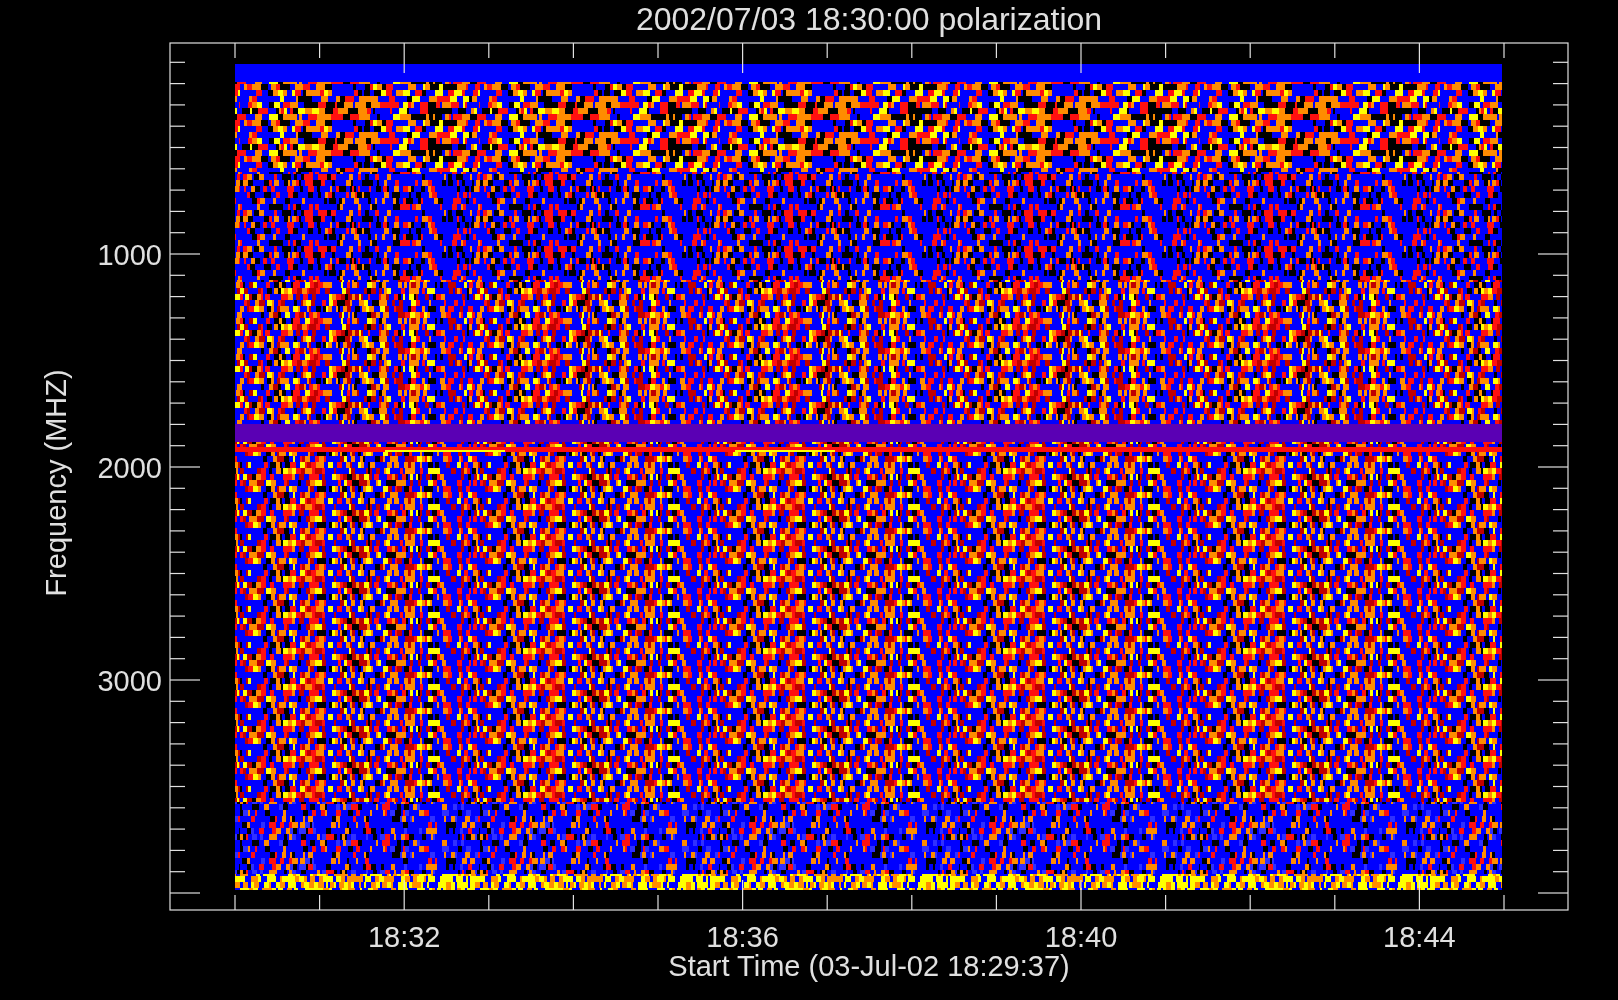 The height and width of the screenshot is (1000, 1618). Describe the element at coordinates (1419, 937) in the screenshot. I see `tick-label: 18:44` at that location.